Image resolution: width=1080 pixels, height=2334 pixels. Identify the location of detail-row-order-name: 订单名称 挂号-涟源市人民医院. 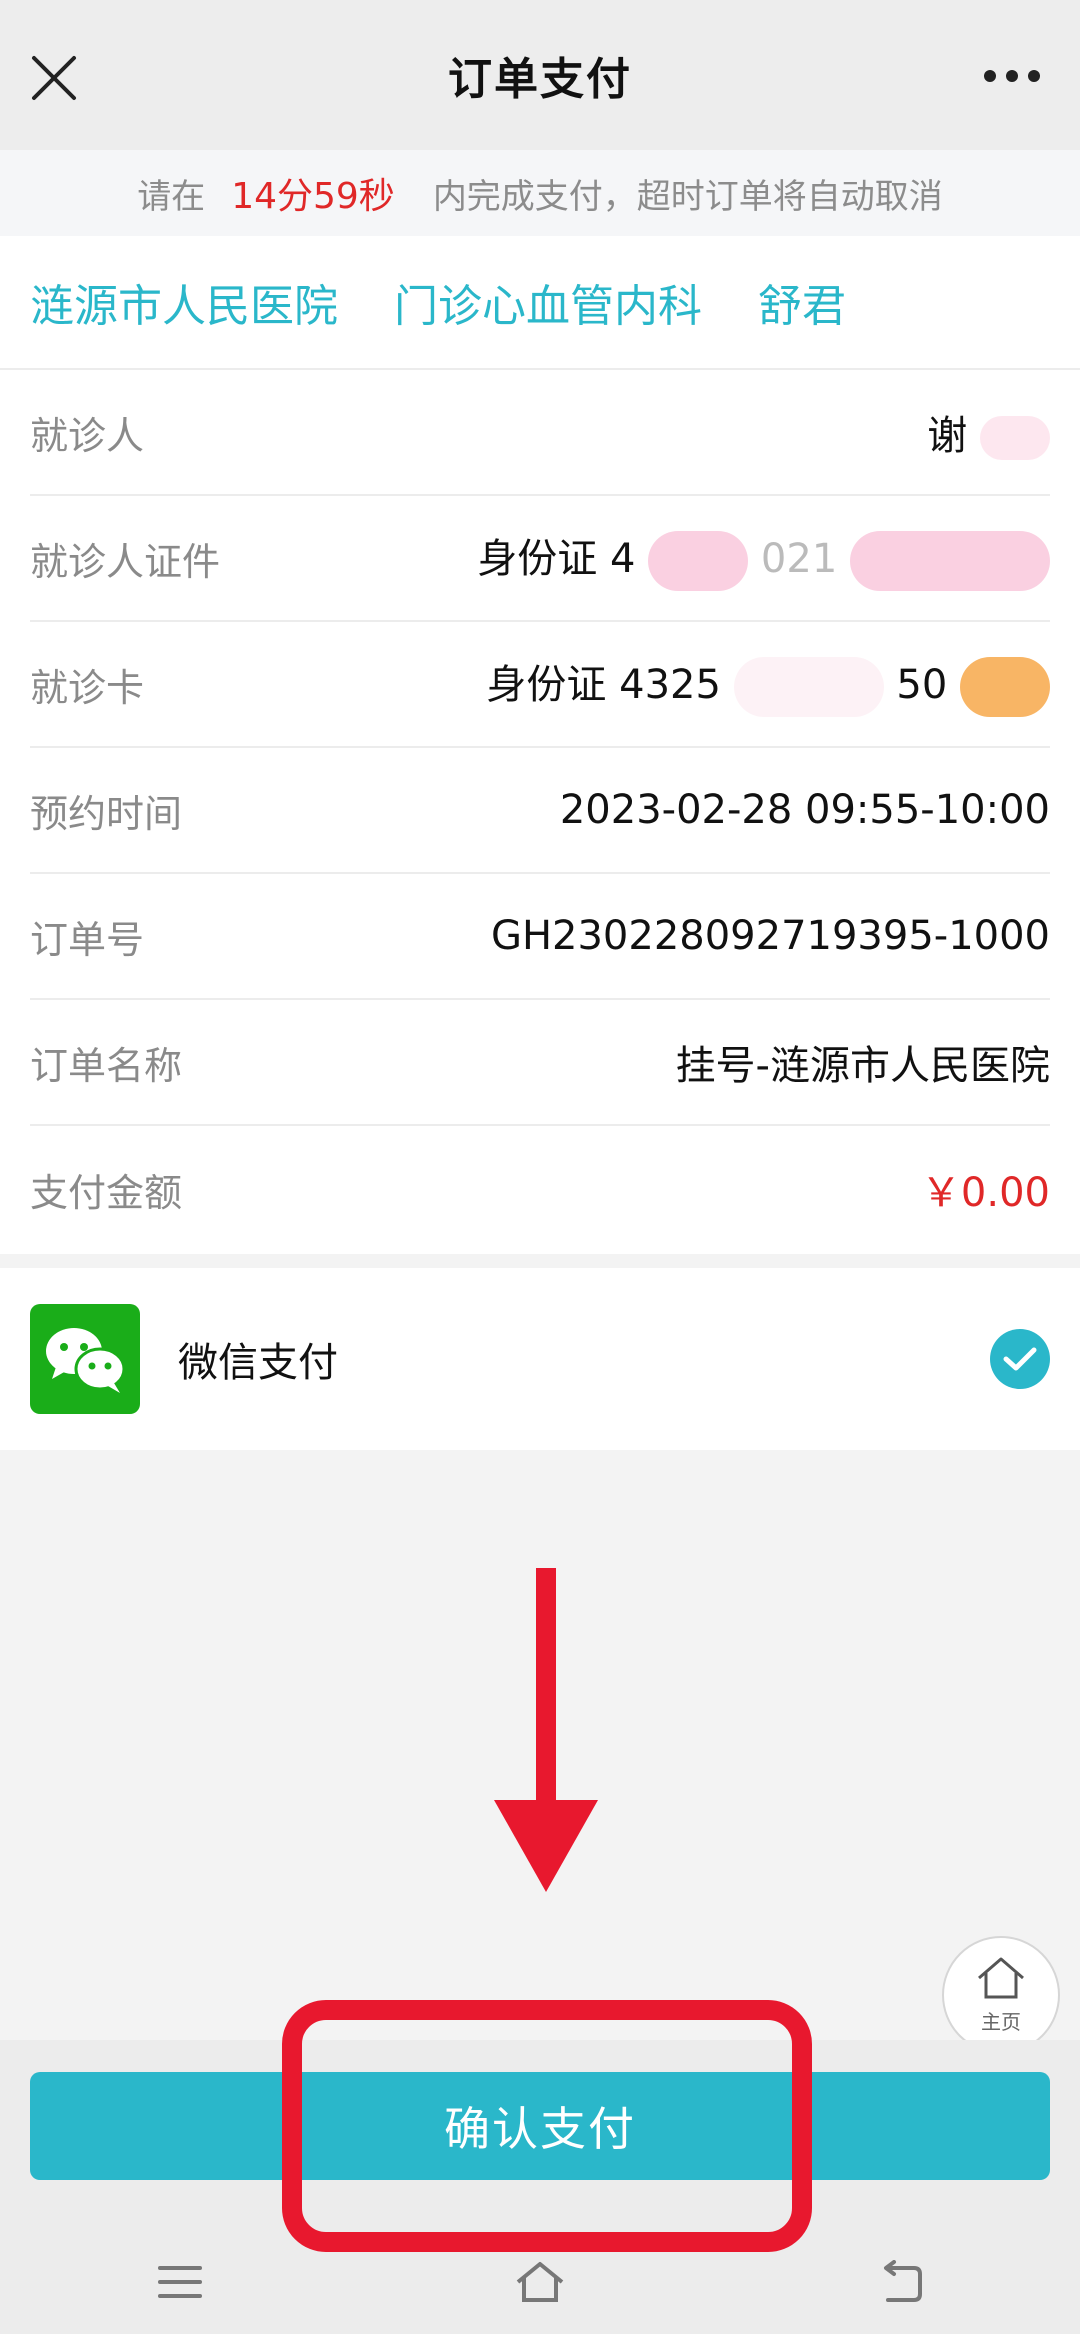
(540, 1063).